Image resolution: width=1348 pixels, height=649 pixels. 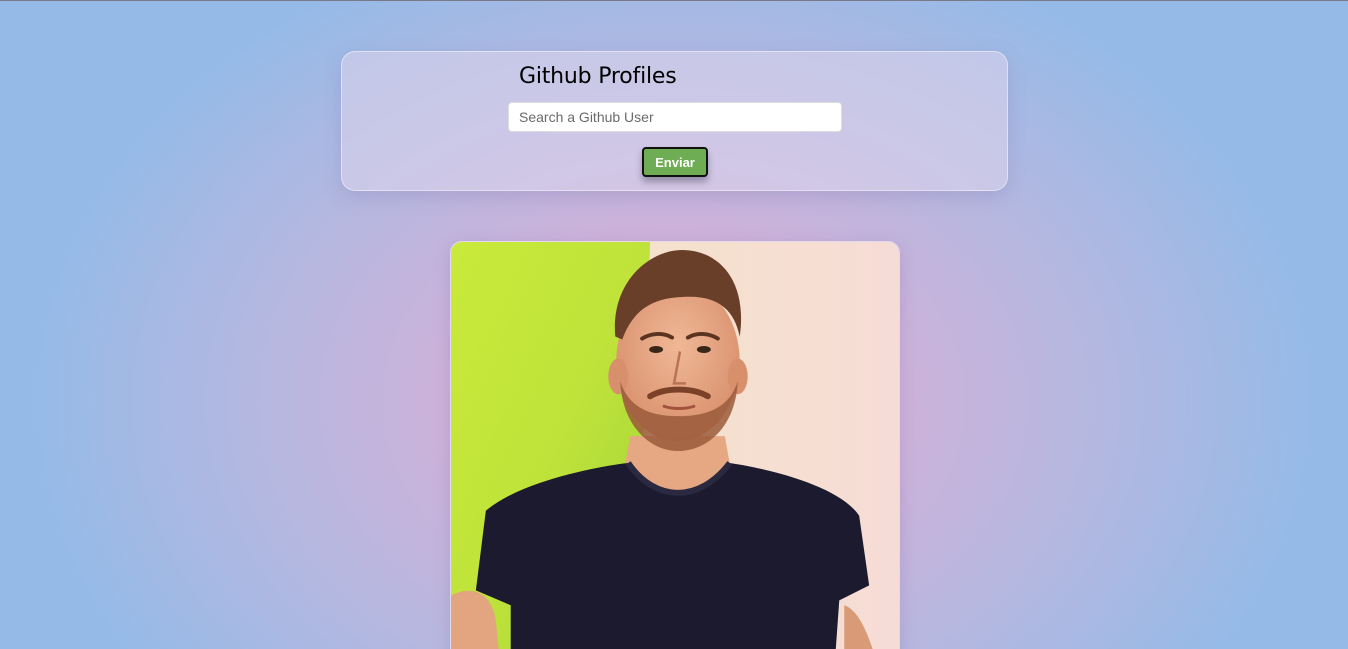 I want to click on submit-button: Enviar, so click(x=675, y=162).